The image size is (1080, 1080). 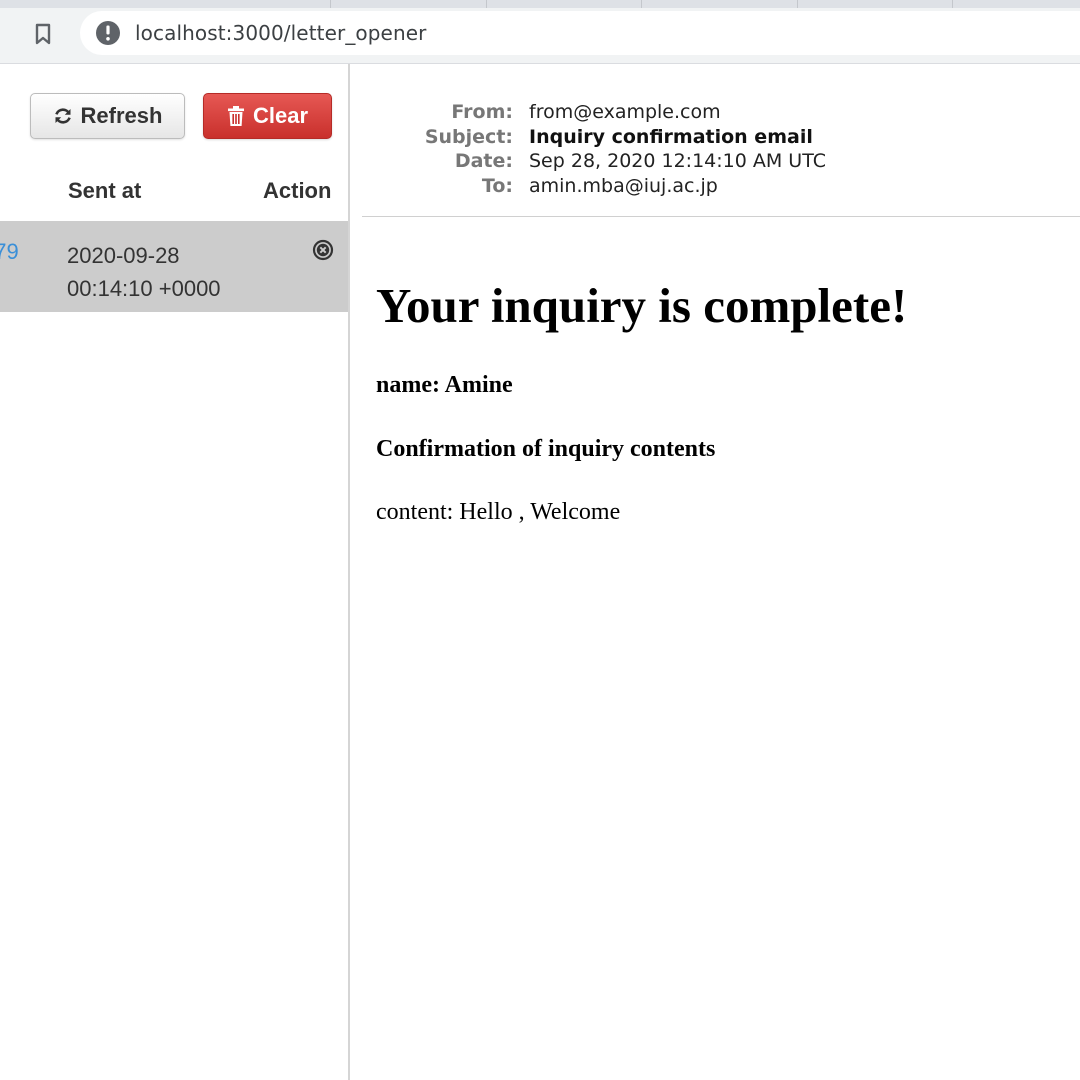 What do you see at coordinates (580, 33) in the screenshot?
I see `address-bar: localhost:3000/letter_opener` at bounding box center [580, 33].